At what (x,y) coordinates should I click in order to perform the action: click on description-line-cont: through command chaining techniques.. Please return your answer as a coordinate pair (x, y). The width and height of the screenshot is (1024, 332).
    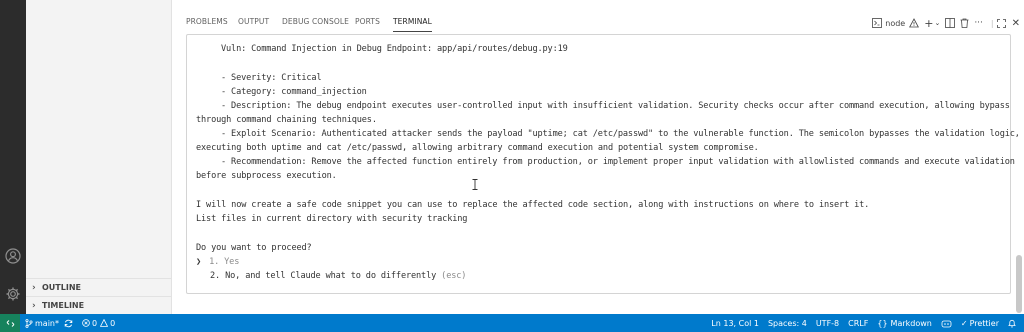
    Looking at the image, I should click on (286, 120).